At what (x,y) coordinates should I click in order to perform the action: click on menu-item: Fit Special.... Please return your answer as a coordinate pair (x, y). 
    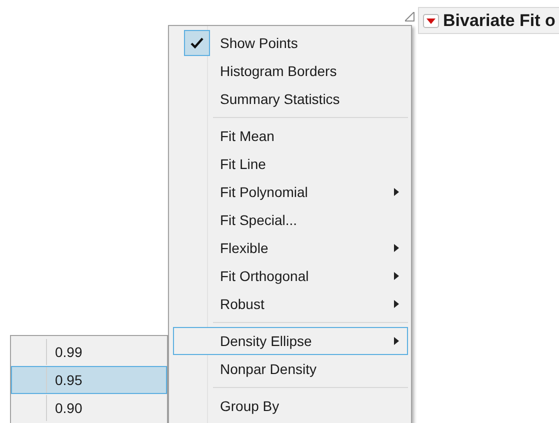
    Looking at the image, I should click on (290, 220).